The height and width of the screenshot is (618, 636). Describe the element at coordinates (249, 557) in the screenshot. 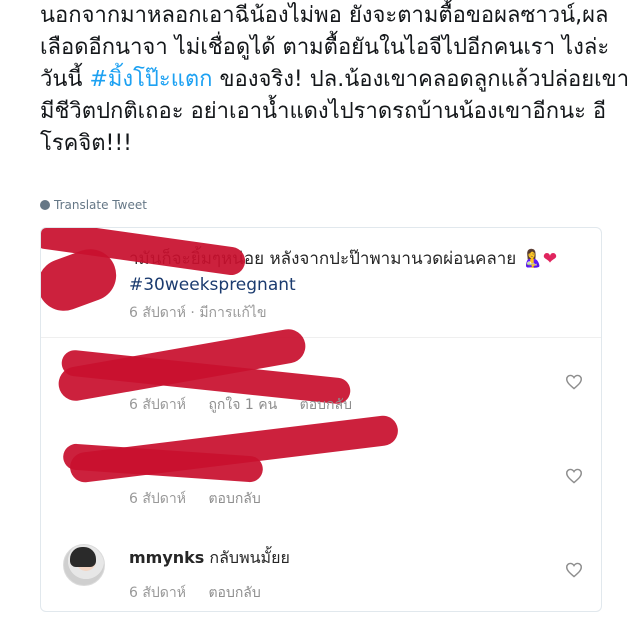

I see `comment-text: กลับพนมั้ยย` at that location.